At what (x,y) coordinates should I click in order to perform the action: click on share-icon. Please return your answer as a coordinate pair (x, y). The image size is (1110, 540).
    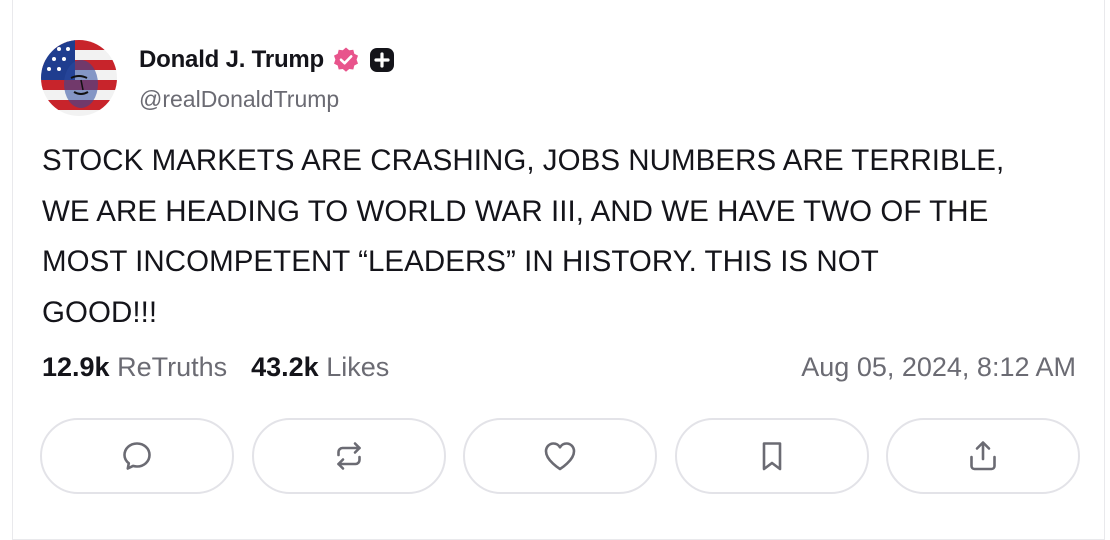
    Looking at the image, I should click on (983, 456).